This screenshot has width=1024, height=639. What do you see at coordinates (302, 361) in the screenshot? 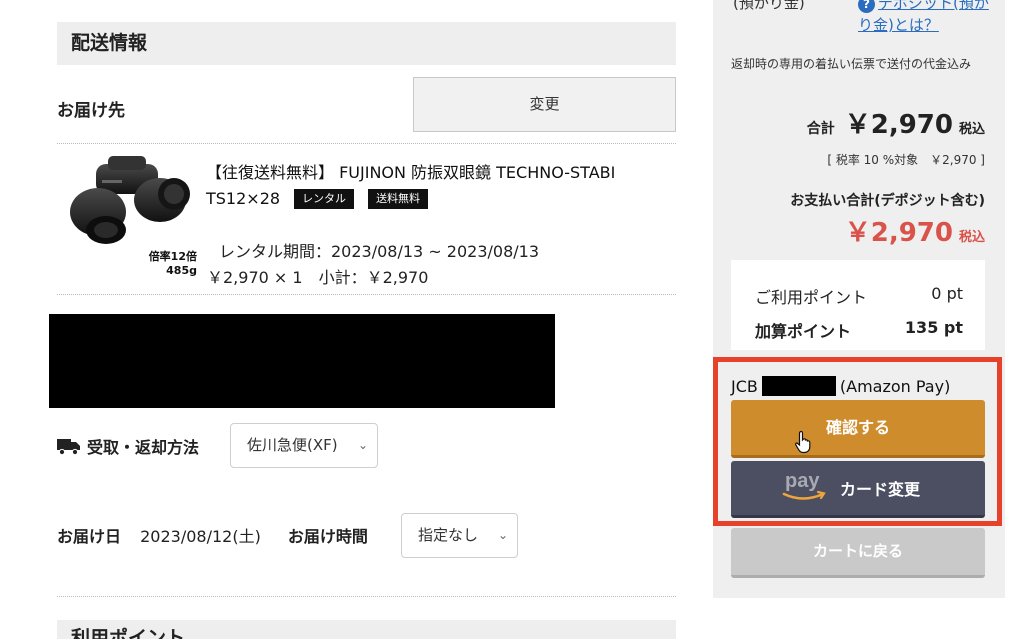
I see `redacted-block` at bounding box center [302, 361].